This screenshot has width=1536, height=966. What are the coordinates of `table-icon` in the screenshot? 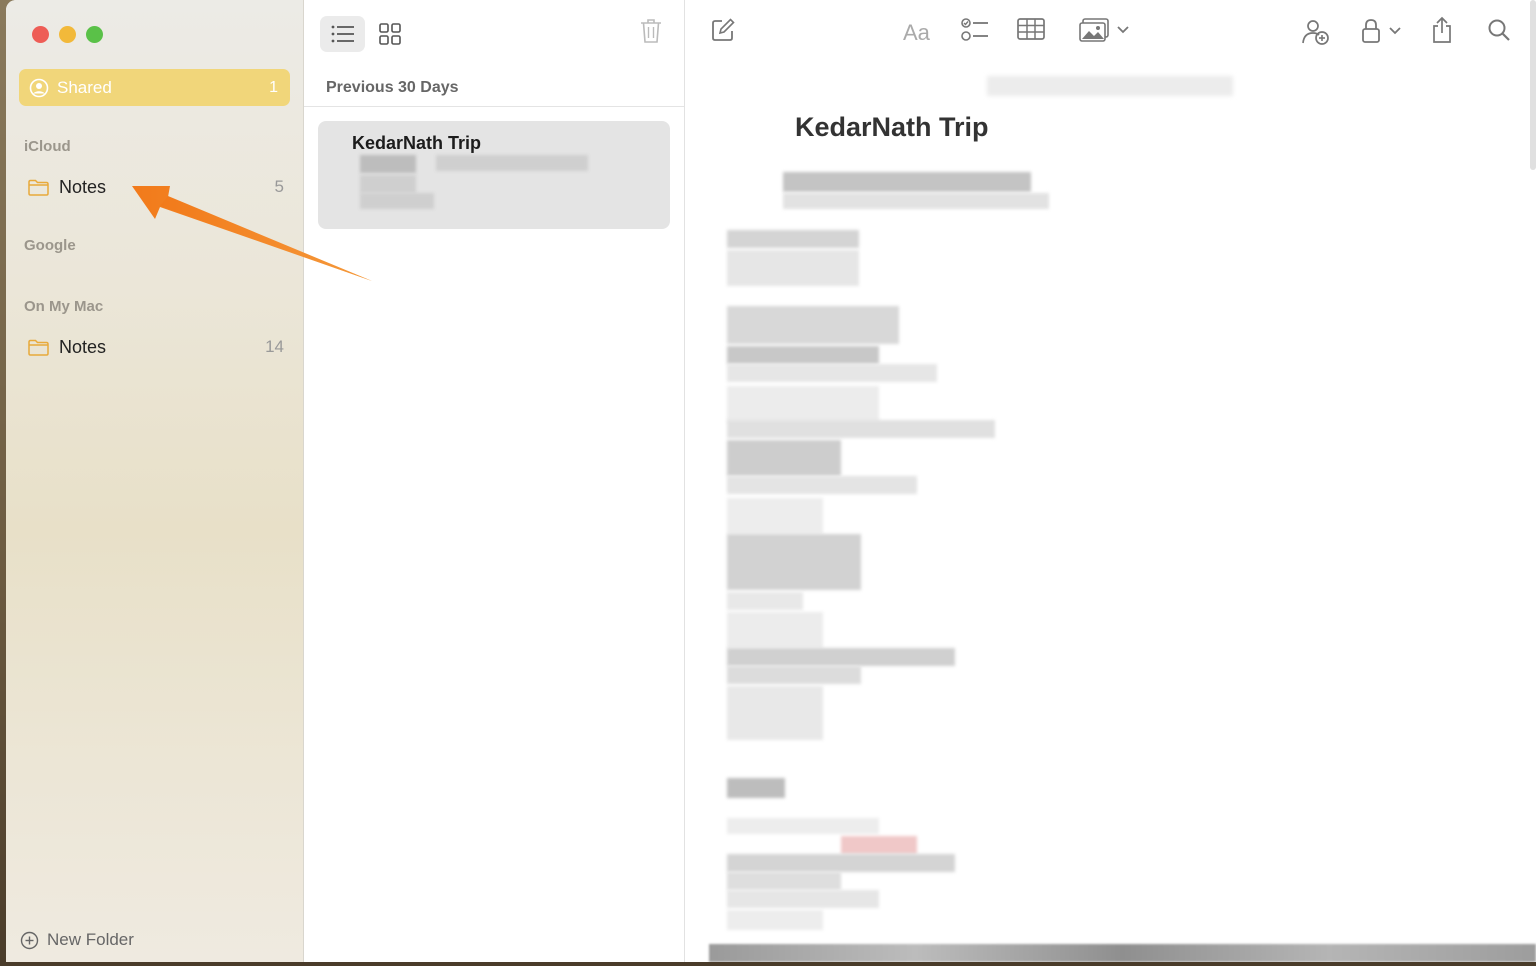 It's located at (1031, 29).